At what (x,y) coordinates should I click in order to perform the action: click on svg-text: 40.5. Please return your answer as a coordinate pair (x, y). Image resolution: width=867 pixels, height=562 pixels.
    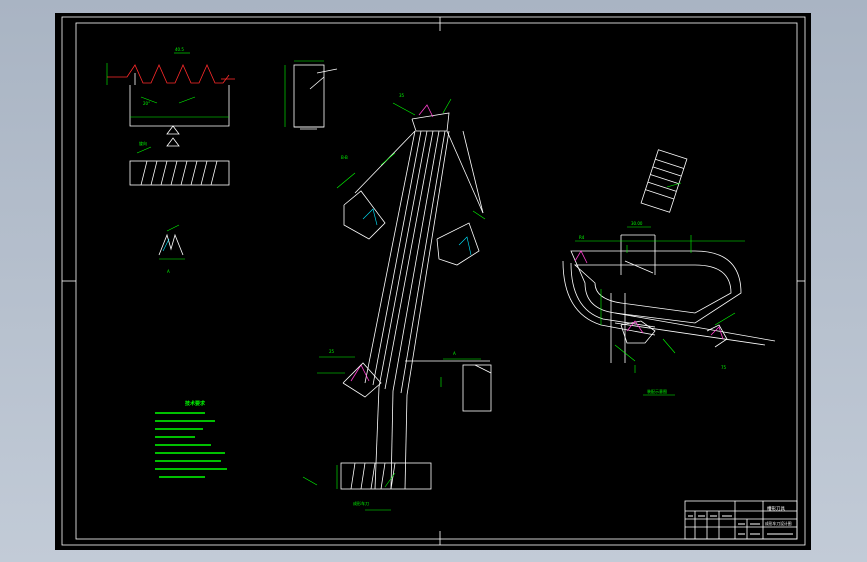
    Looking at the image, I should click on (179, 49).